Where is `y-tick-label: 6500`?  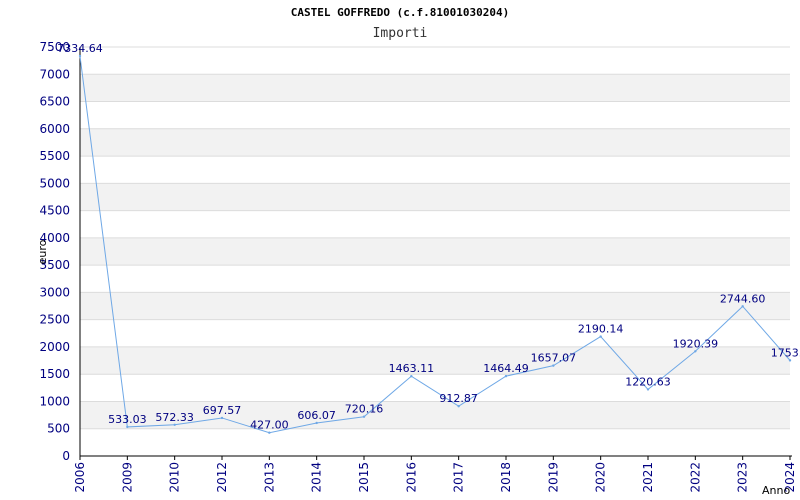 y-tick-label: 6500 is located at coordinates (54, 102).